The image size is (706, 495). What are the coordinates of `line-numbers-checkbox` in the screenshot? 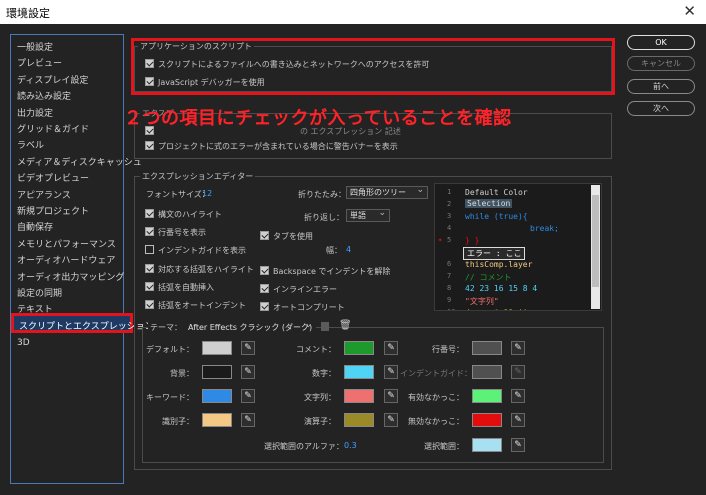 It's located at (149, 231).